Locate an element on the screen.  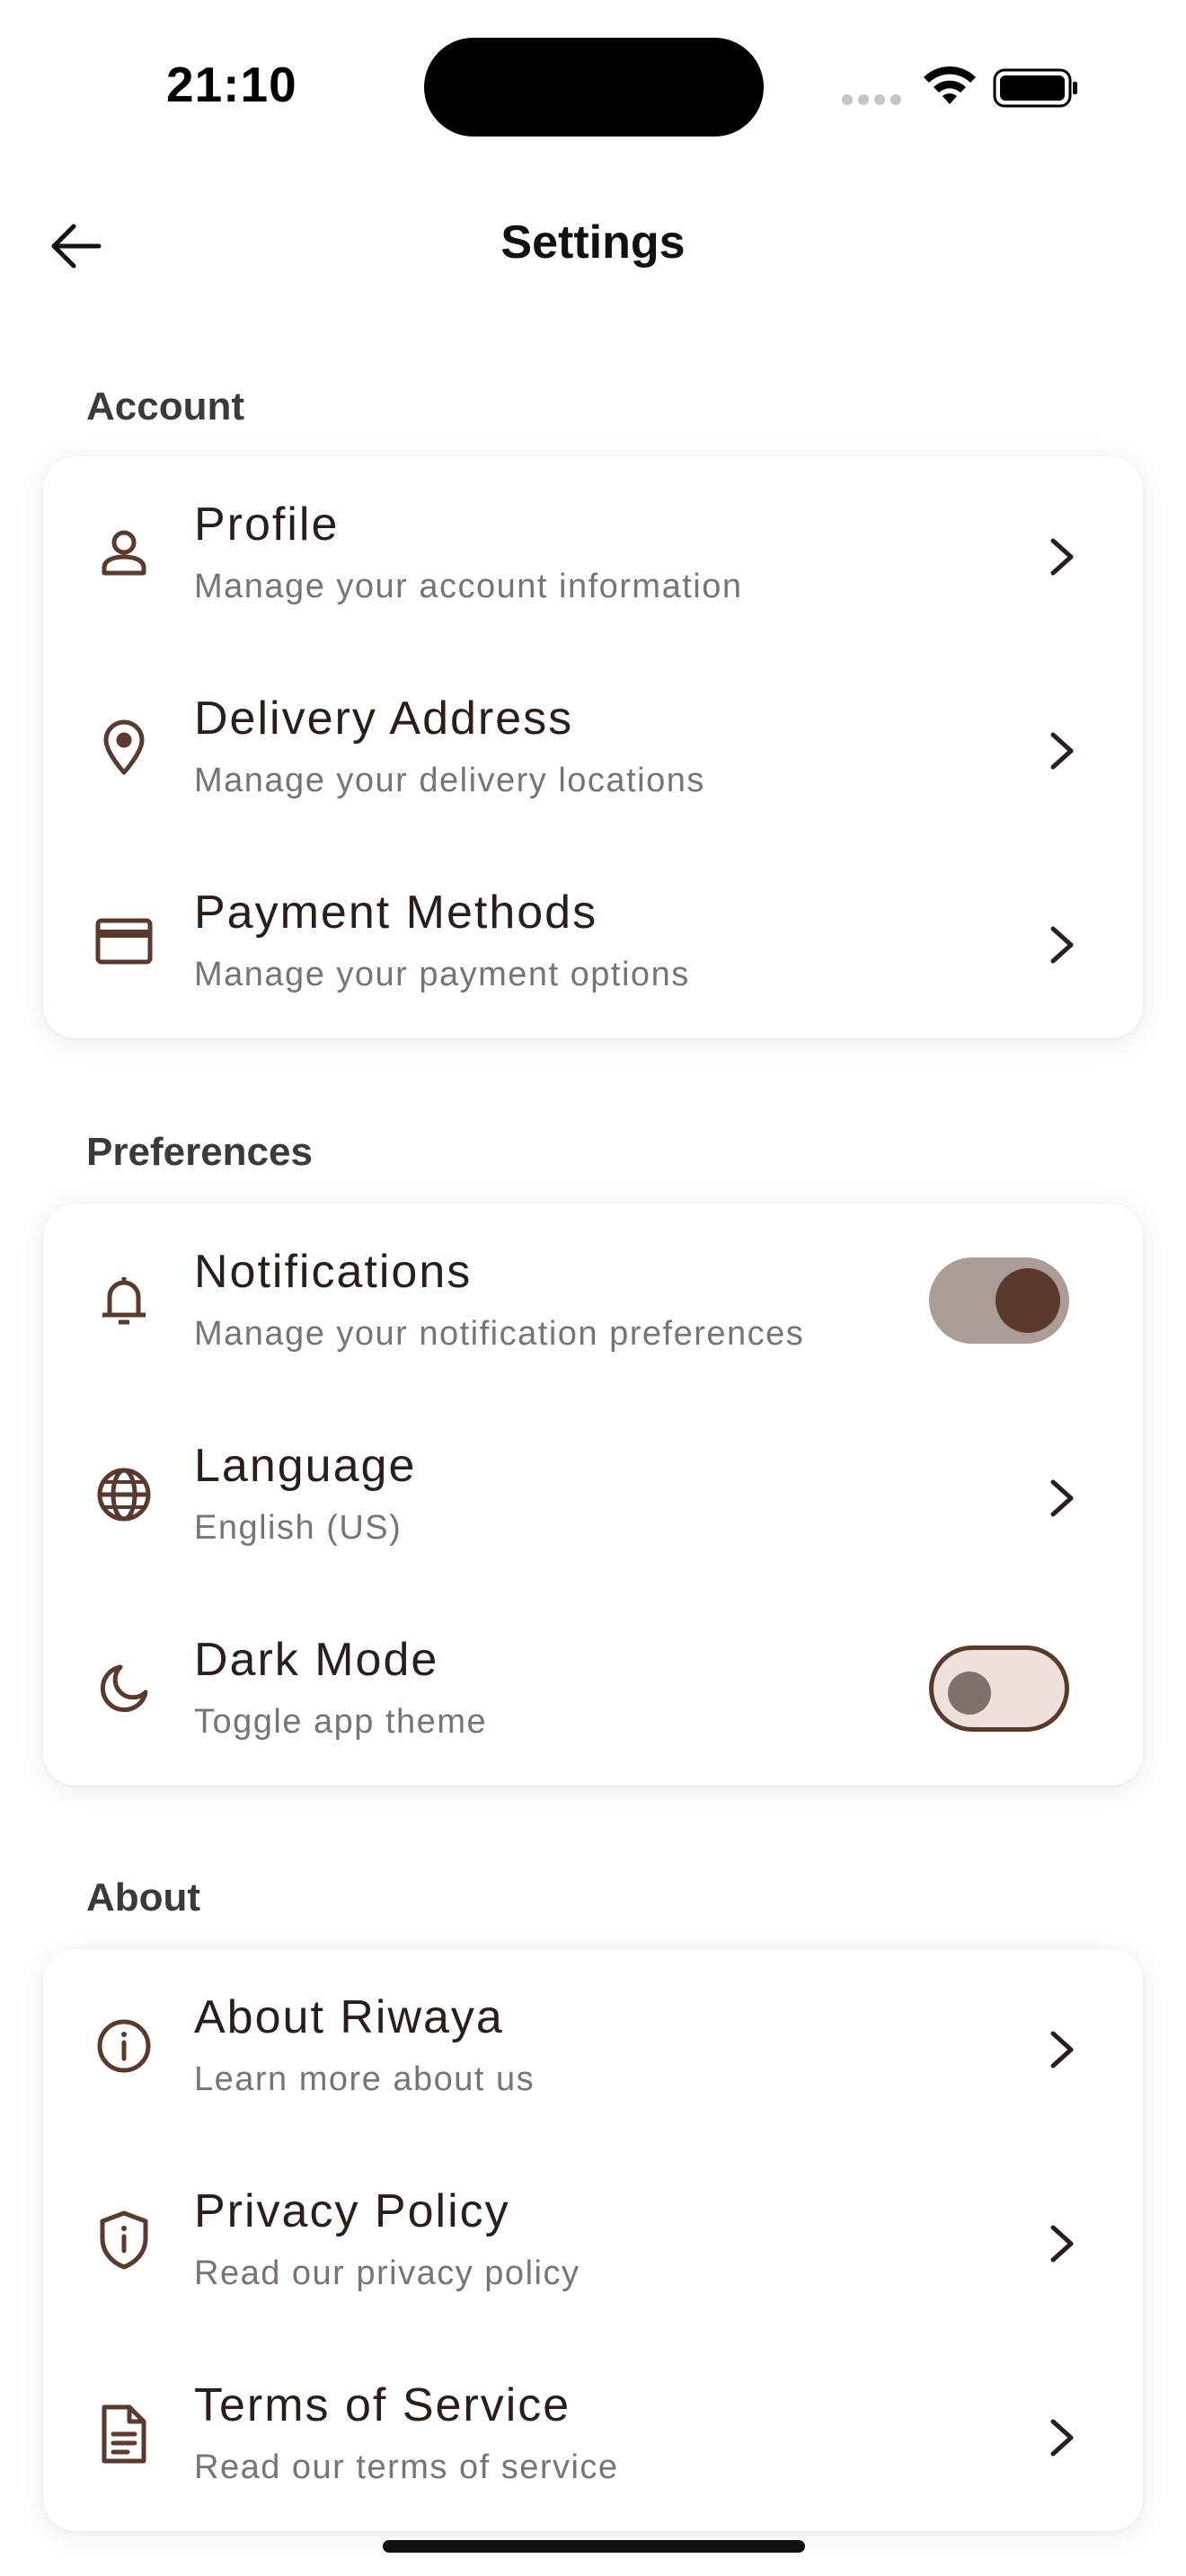
settings-item-title: Delivery Address is located at coordinates (384, 719).